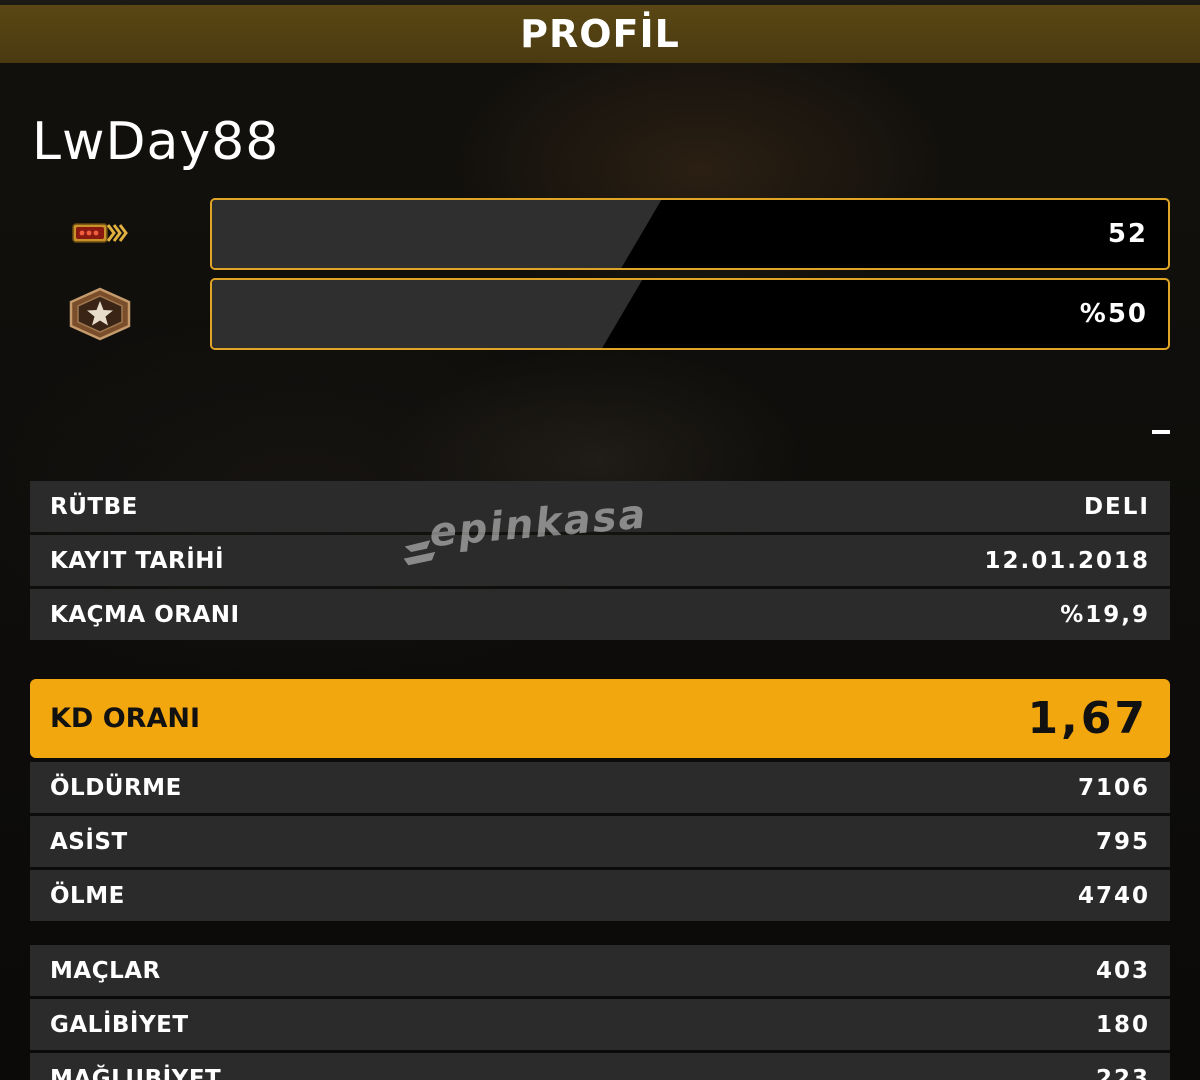  What do you see at coordinates (1122, 970) in the screenshot?
I see `row-value: 403` at bounding box center [1122, 970].